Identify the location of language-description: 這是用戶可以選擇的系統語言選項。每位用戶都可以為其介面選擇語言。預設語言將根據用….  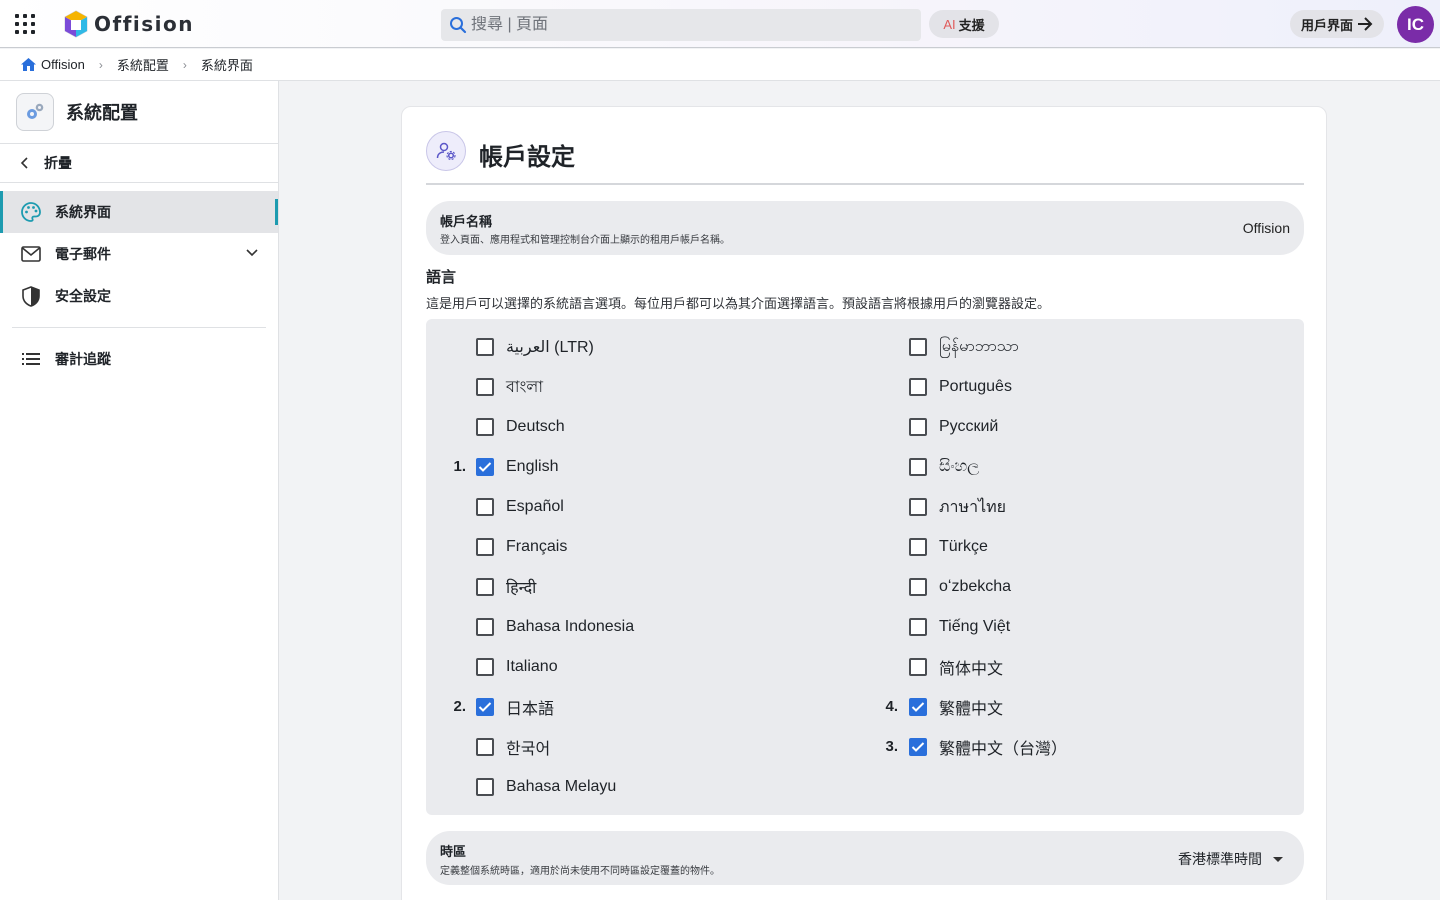
(738, 303).